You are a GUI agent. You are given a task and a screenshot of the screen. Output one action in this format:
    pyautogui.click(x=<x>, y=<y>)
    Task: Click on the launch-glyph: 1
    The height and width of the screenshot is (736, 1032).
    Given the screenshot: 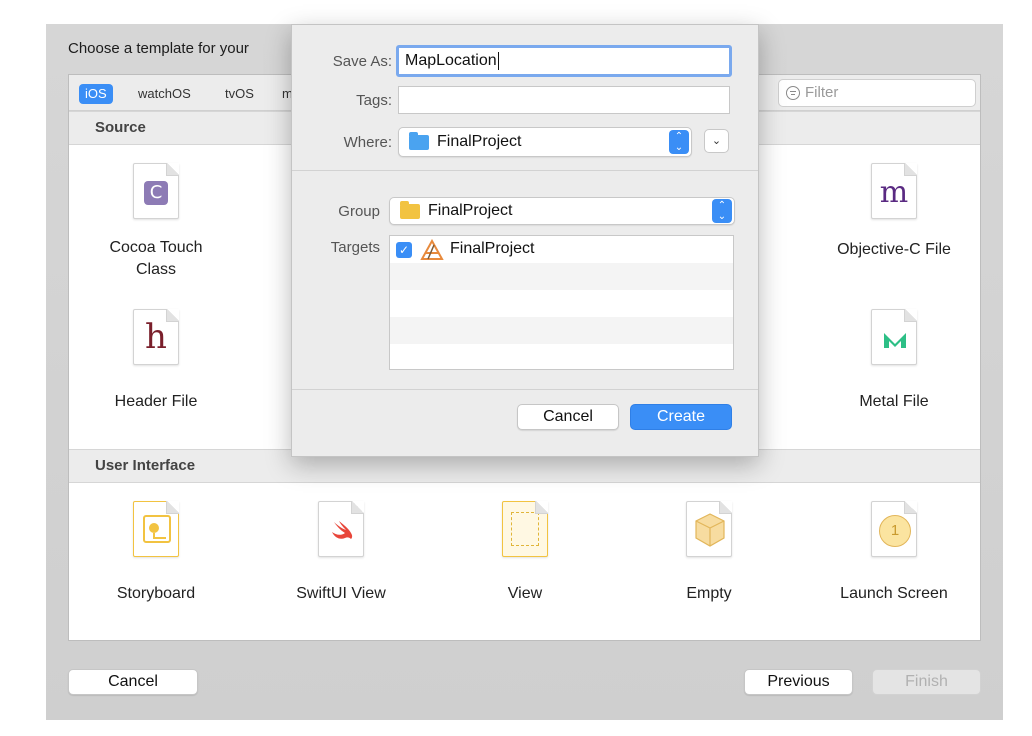 What is the action you would take?
    pyautogui.click(x=895, y=531)
    